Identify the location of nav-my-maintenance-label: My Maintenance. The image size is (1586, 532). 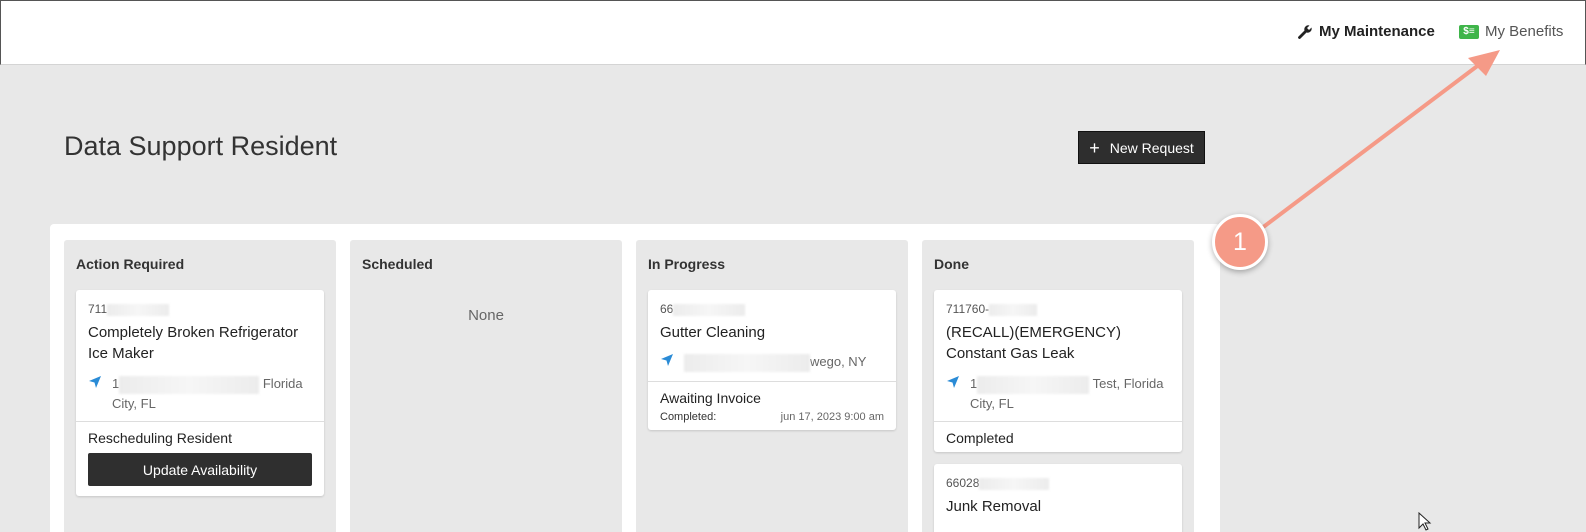
(1377, 31).